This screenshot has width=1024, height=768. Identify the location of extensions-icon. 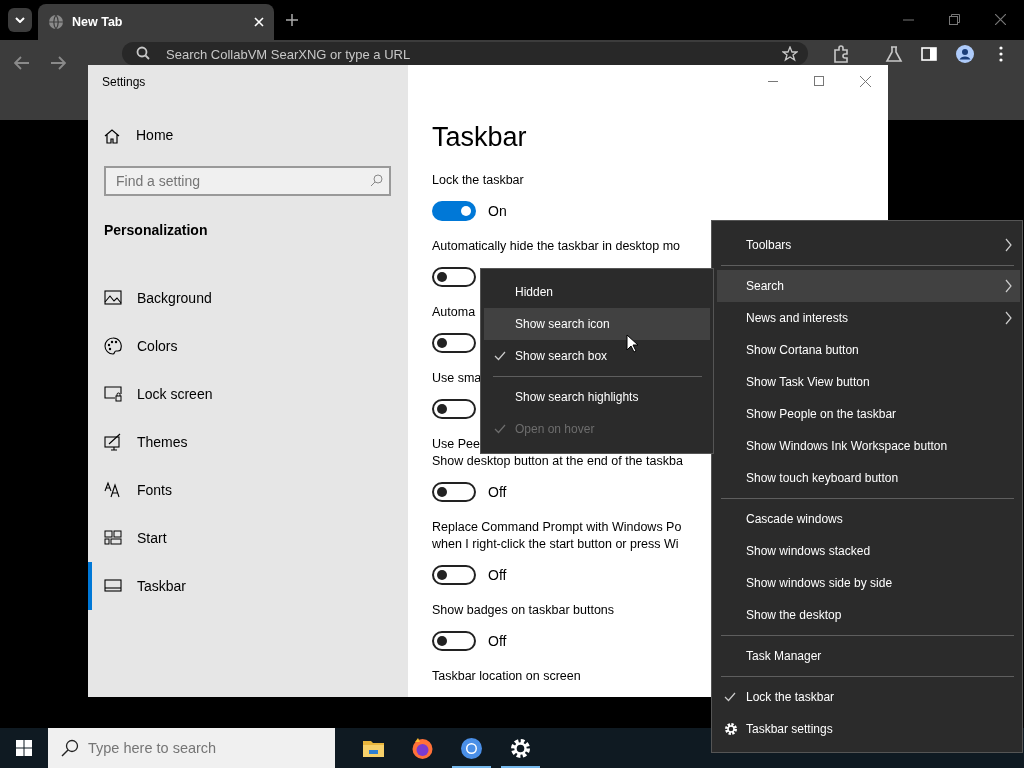
(841, 54).